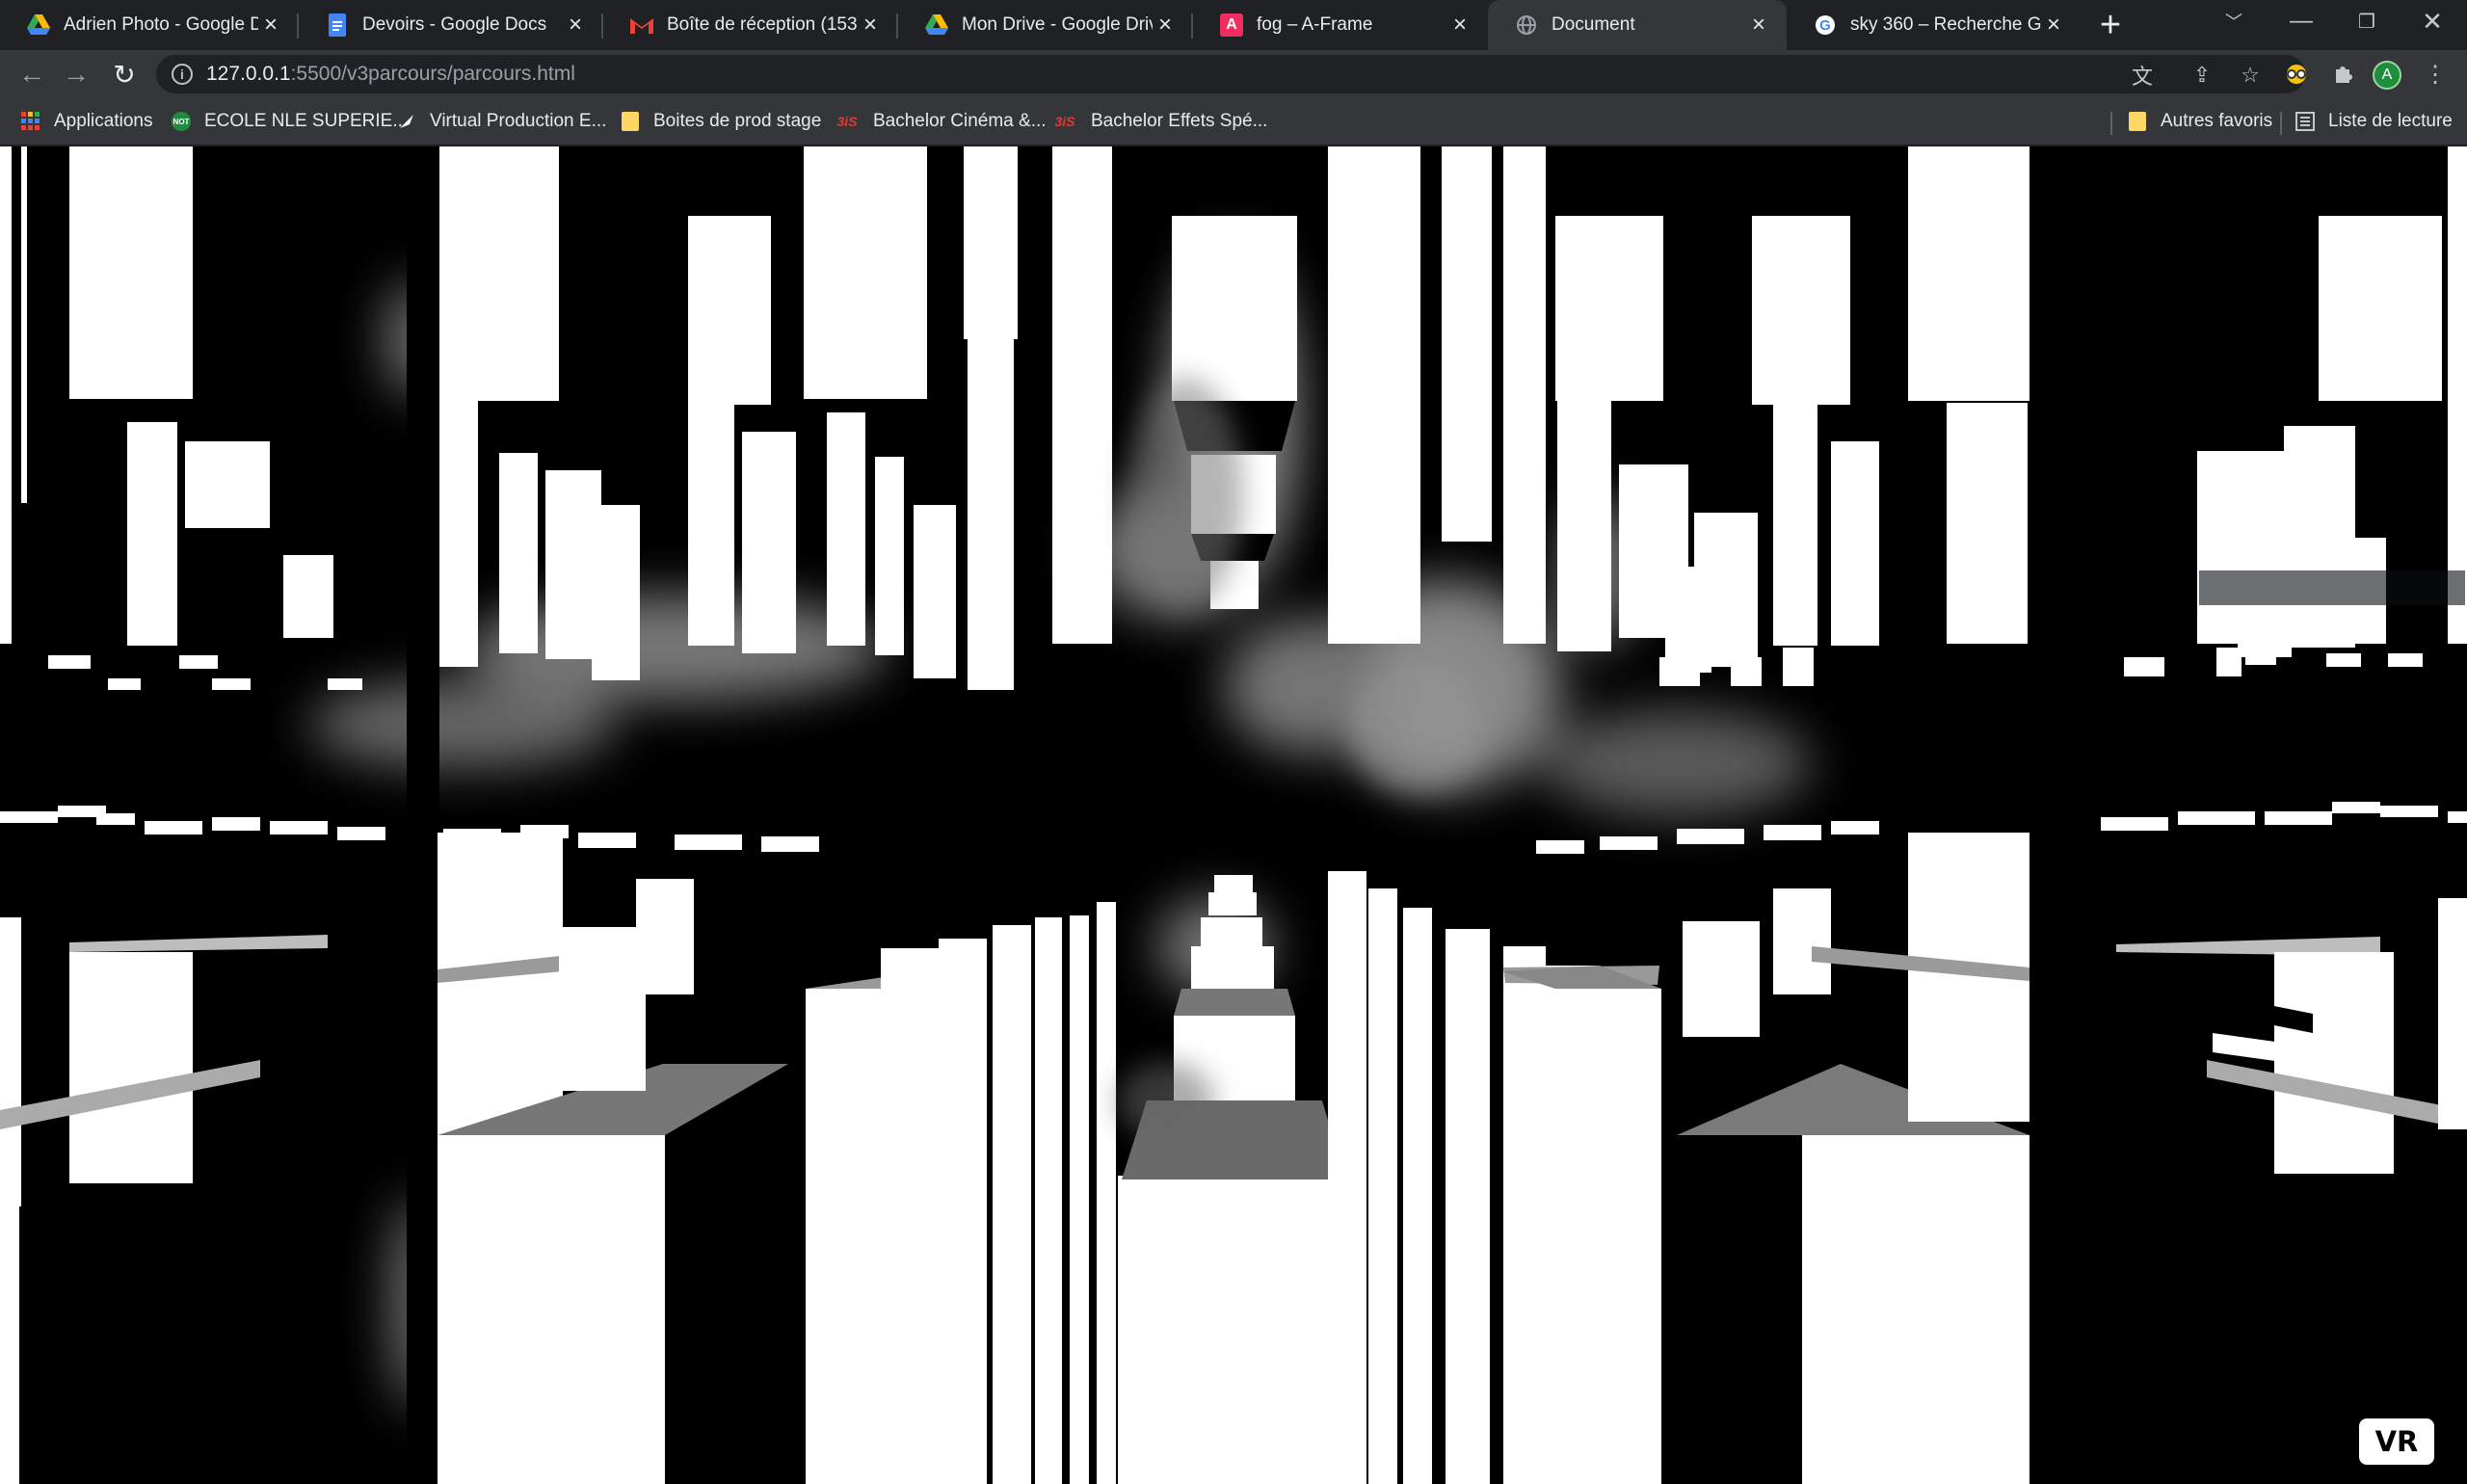 This screenshot has width=2467, height=1484. What do you see at coordinates (2234, 21) in the screenshot?
I see `tab-search-chevron-icon: ﹀` at bounding box center [2234, 21].